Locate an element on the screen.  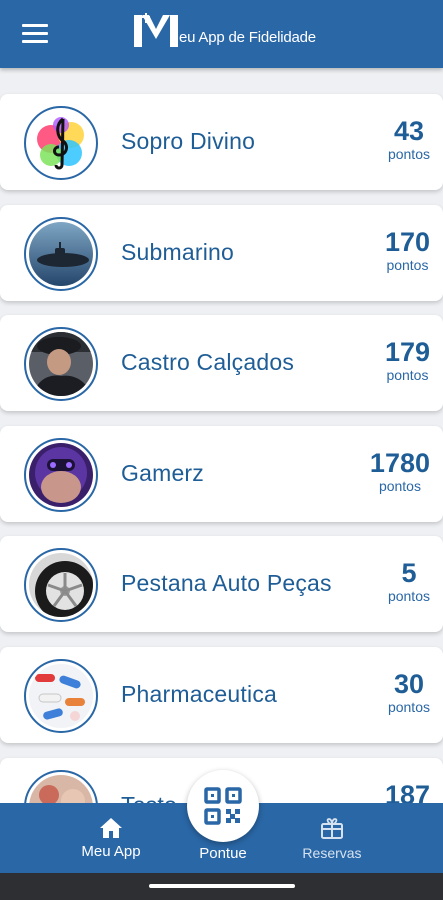
store-name: Gamerz is located at coordinates (162, 472).